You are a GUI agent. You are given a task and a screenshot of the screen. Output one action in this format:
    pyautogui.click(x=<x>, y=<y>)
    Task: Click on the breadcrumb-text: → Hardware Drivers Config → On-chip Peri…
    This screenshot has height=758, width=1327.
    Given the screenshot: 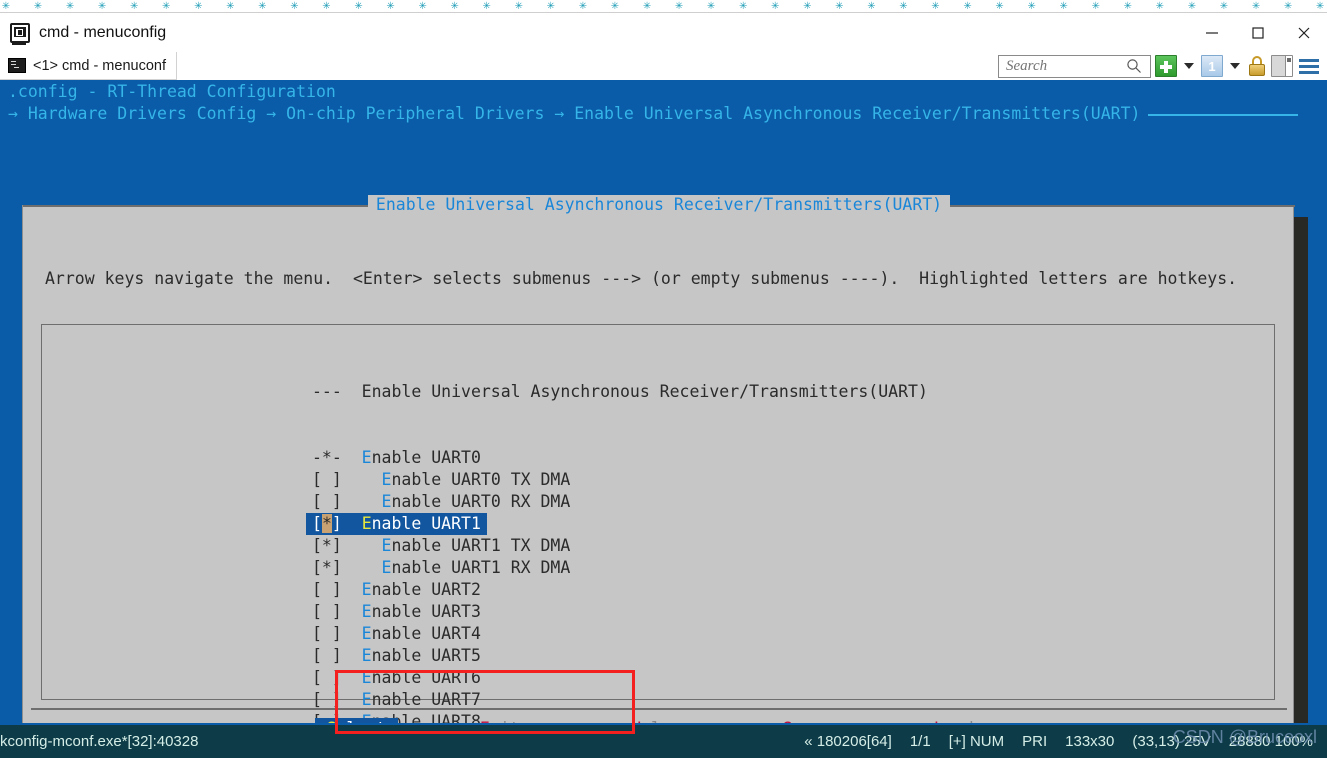 What is the action you would take?
    pyautogui.click(x=574, y=113)
    